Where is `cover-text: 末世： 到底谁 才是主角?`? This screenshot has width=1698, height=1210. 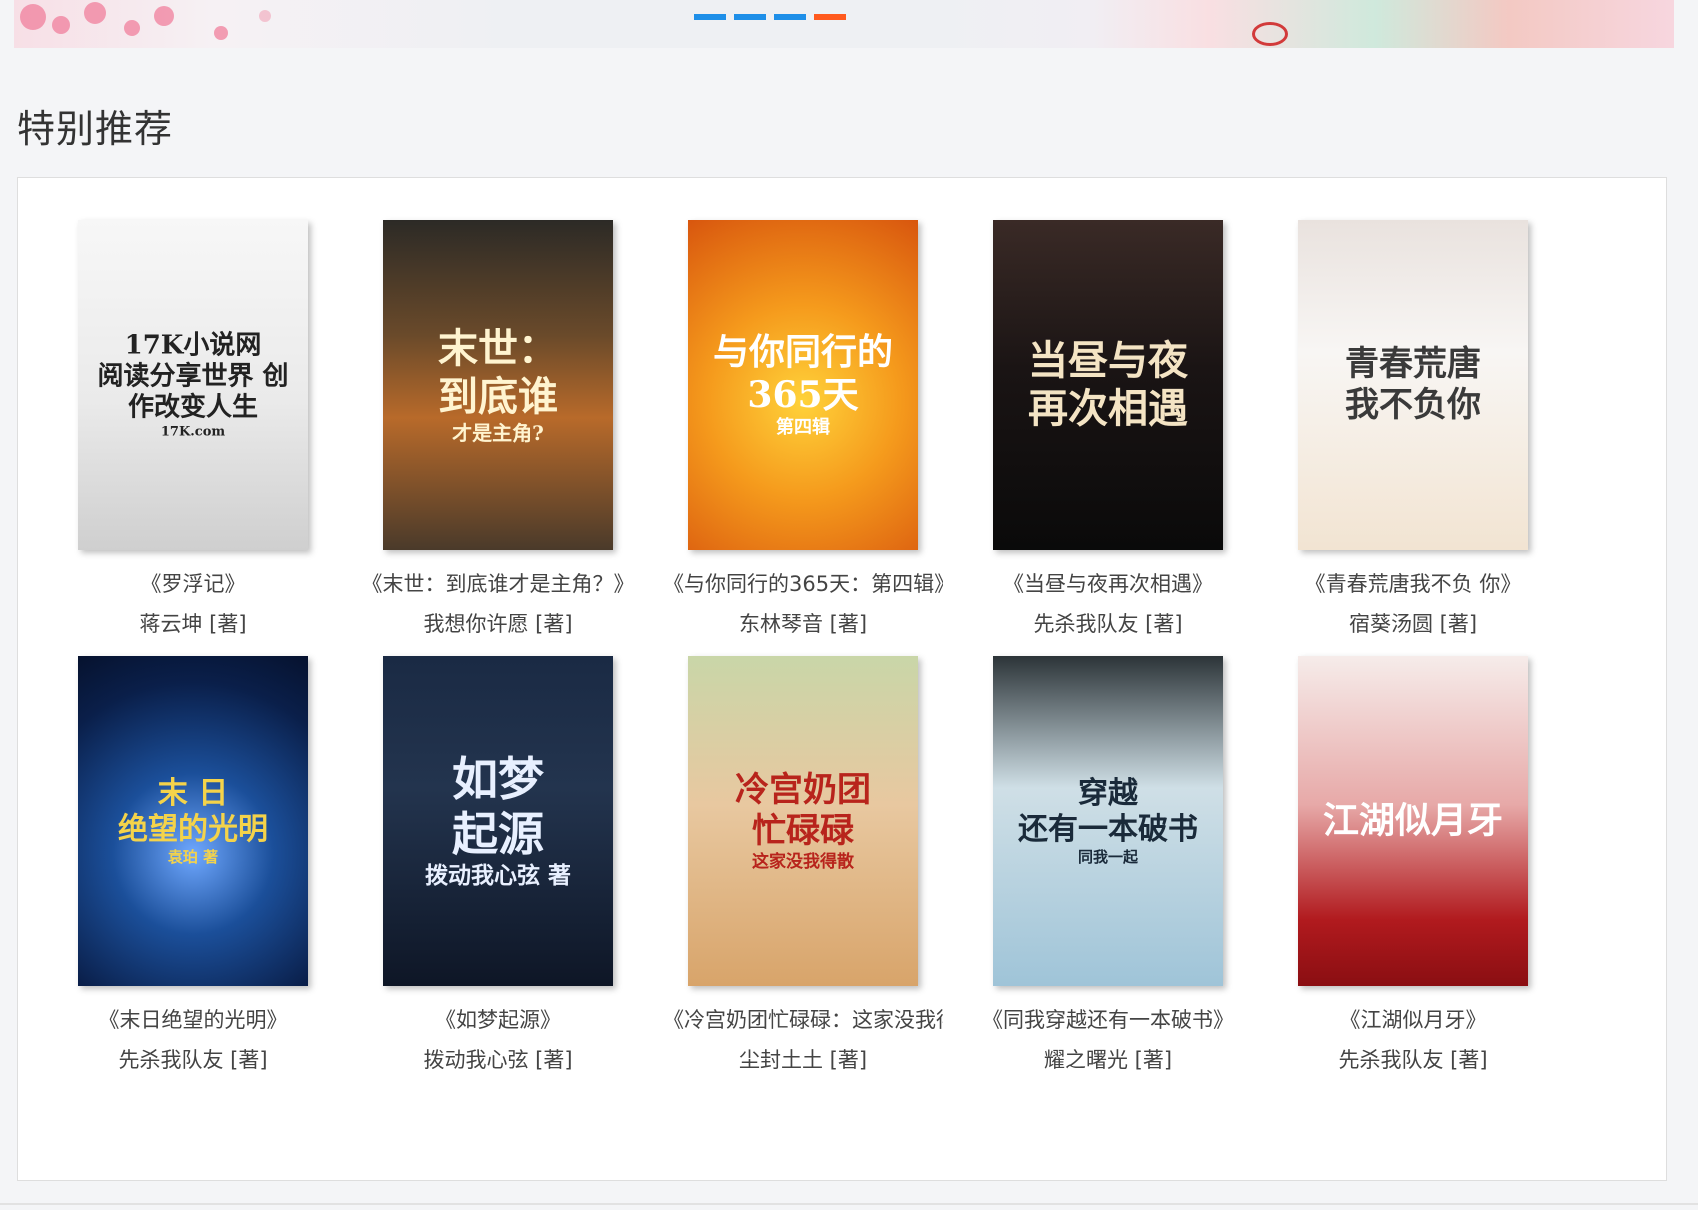 cover-text: 末世： 到底谁 才是主角? is located at coordinates (498, 385).